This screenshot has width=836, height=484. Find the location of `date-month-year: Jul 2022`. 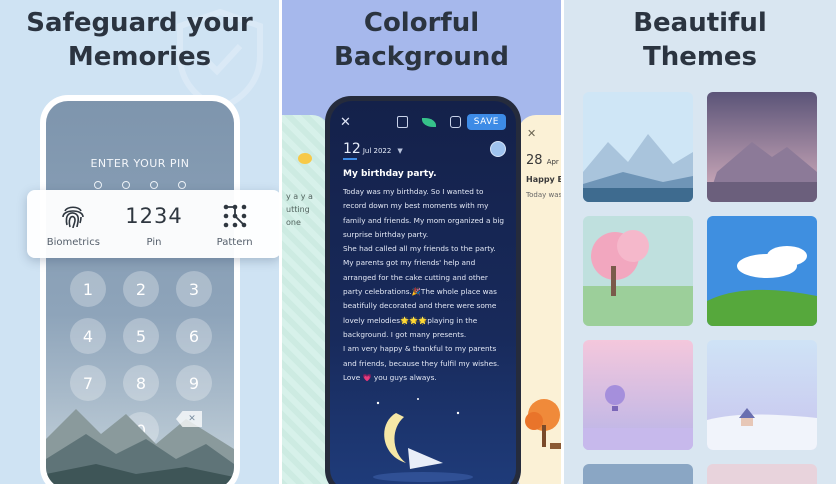

date-month-year: Jul 2022 is located at coordinates (377, 151).